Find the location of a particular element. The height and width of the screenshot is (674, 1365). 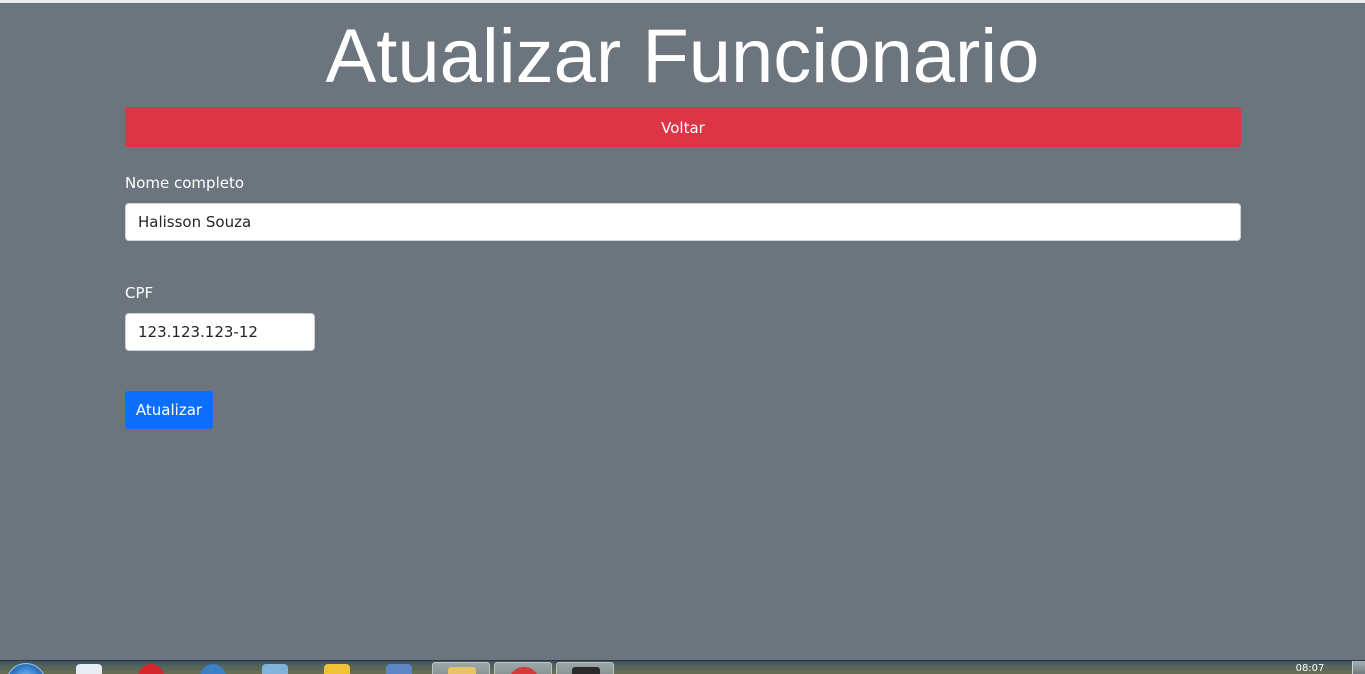

taskbar-button-editor is located at coordinates (585, 668).